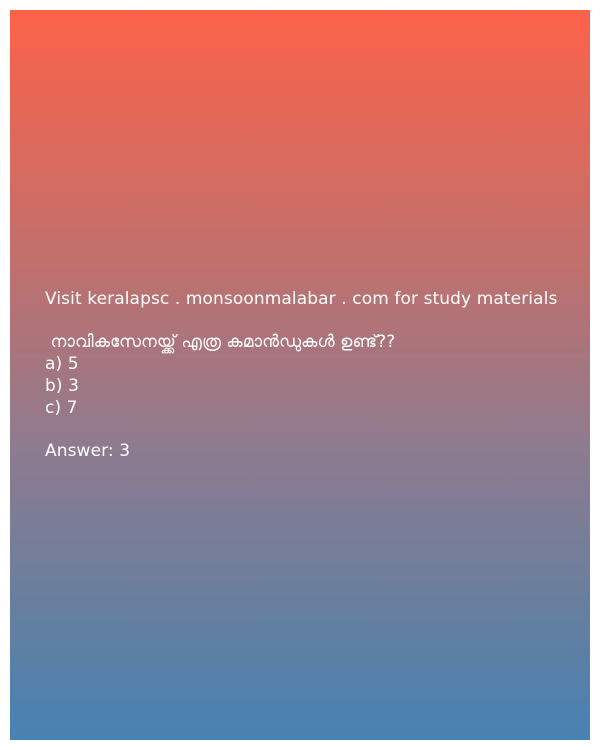 The width and height of the screenshot is (600, 750). What do you see at coordinates (61, 408) in the screenshot?
I see `option-c: c) 7` at bounding box center [61, 408].